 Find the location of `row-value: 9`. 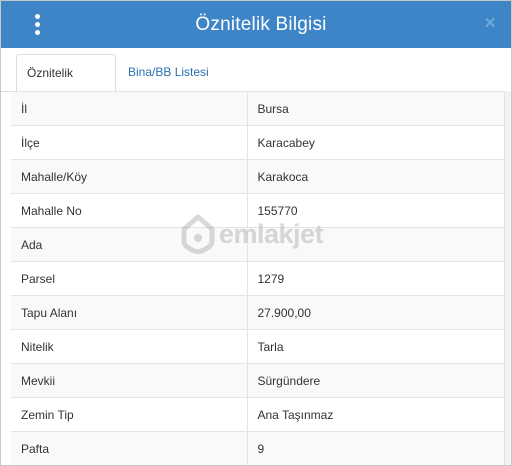

row-value: 9 is located at coordinates (379, 448).